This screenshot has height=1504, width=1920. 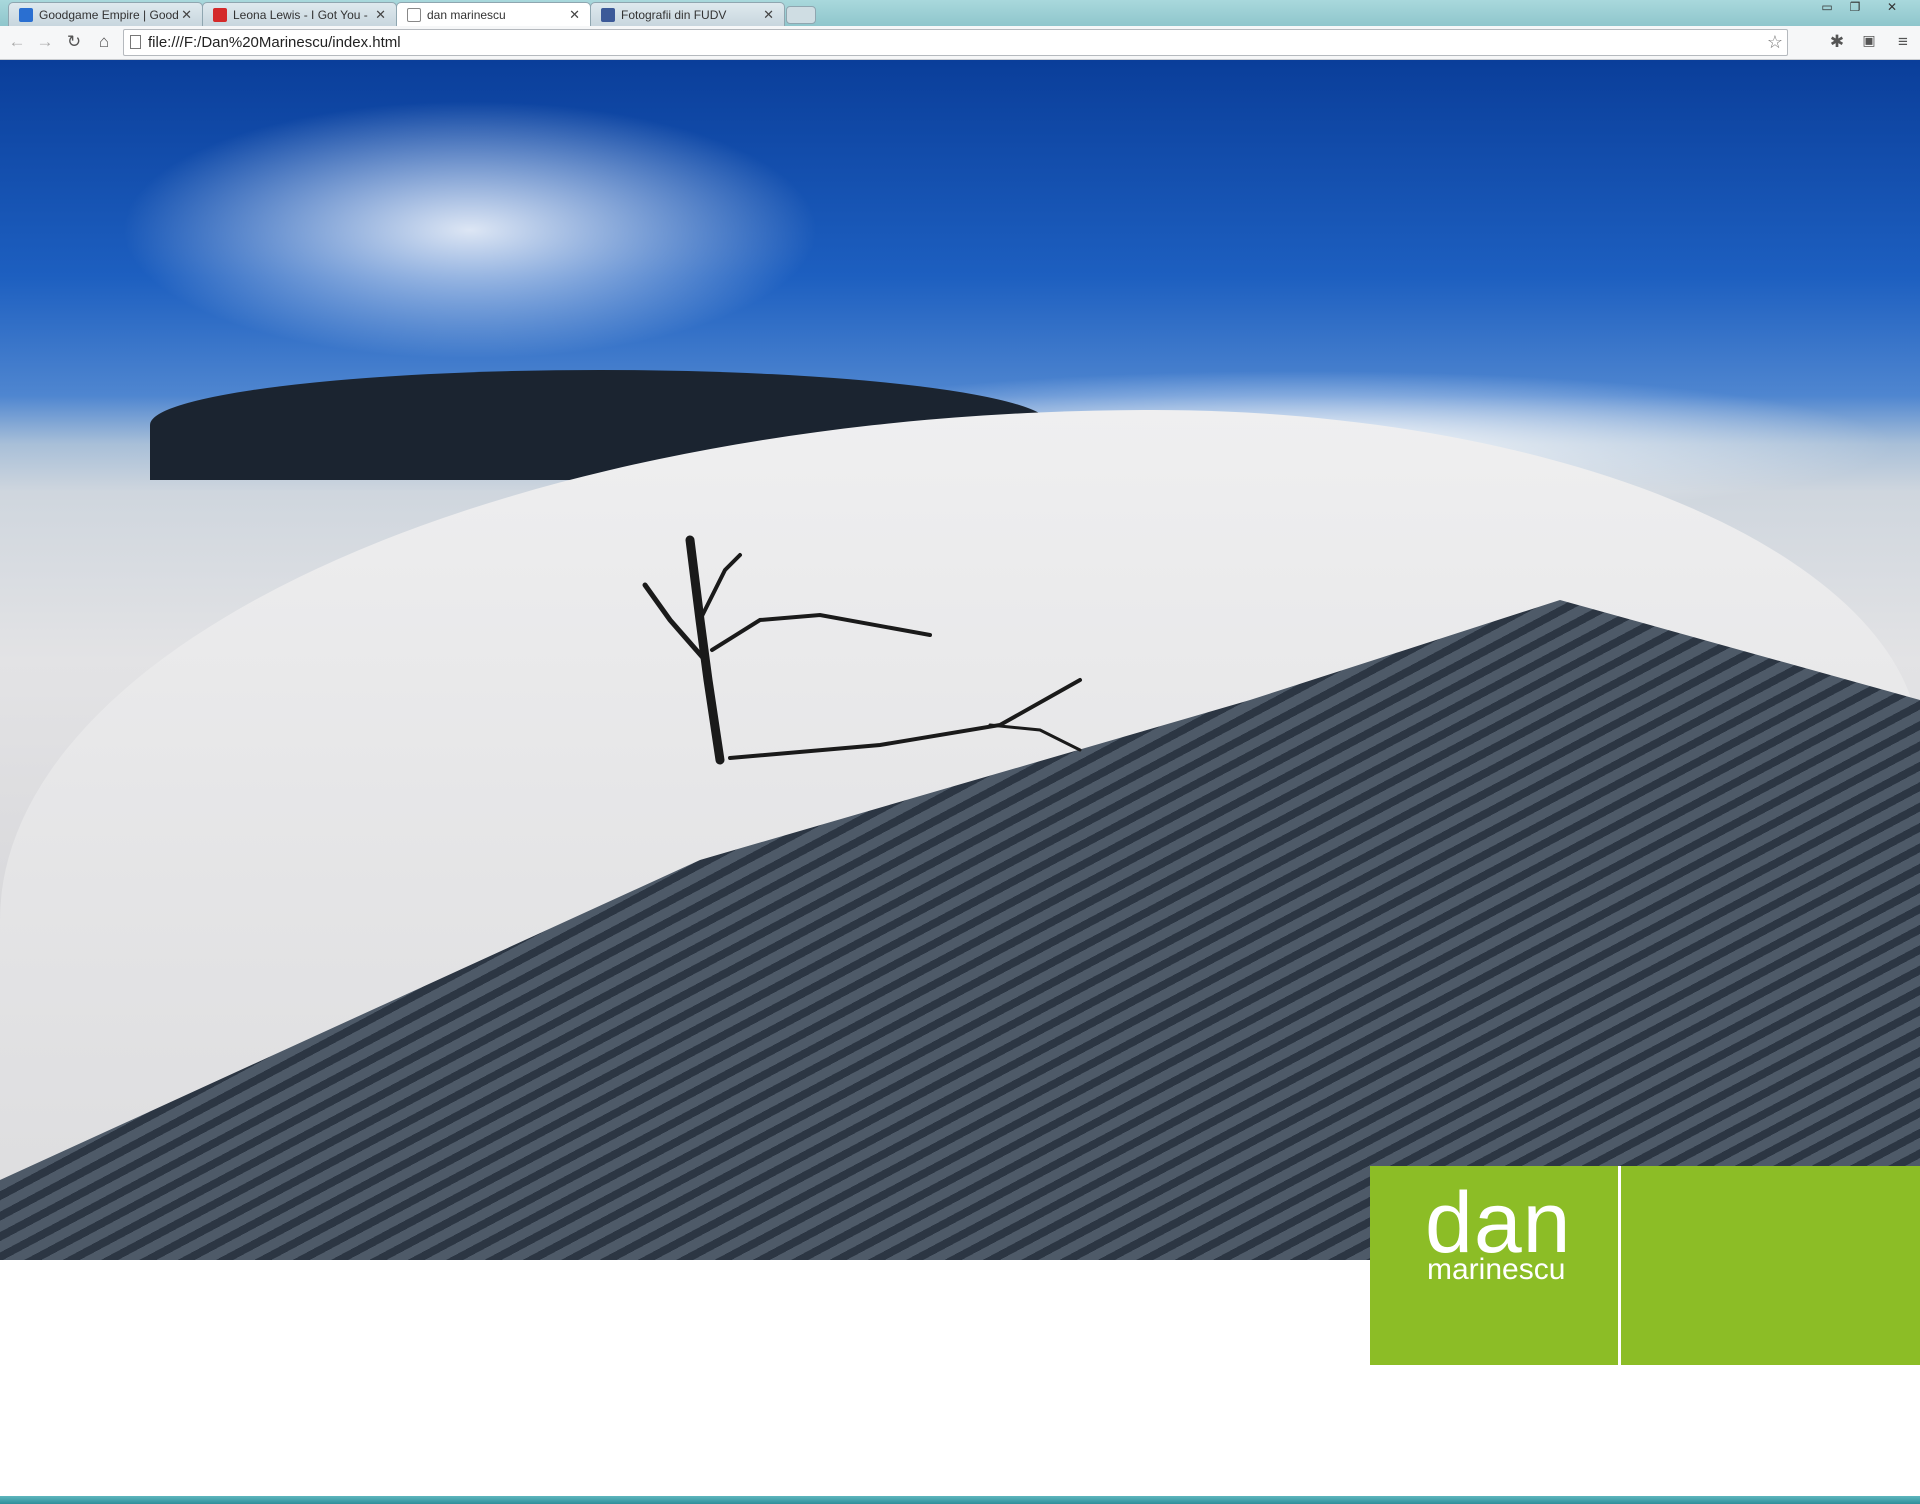 What do you see at coordinates (466, 15) in the screenshot?
I see `tab-title: dan marinescu` at bounding box center [466, 15].